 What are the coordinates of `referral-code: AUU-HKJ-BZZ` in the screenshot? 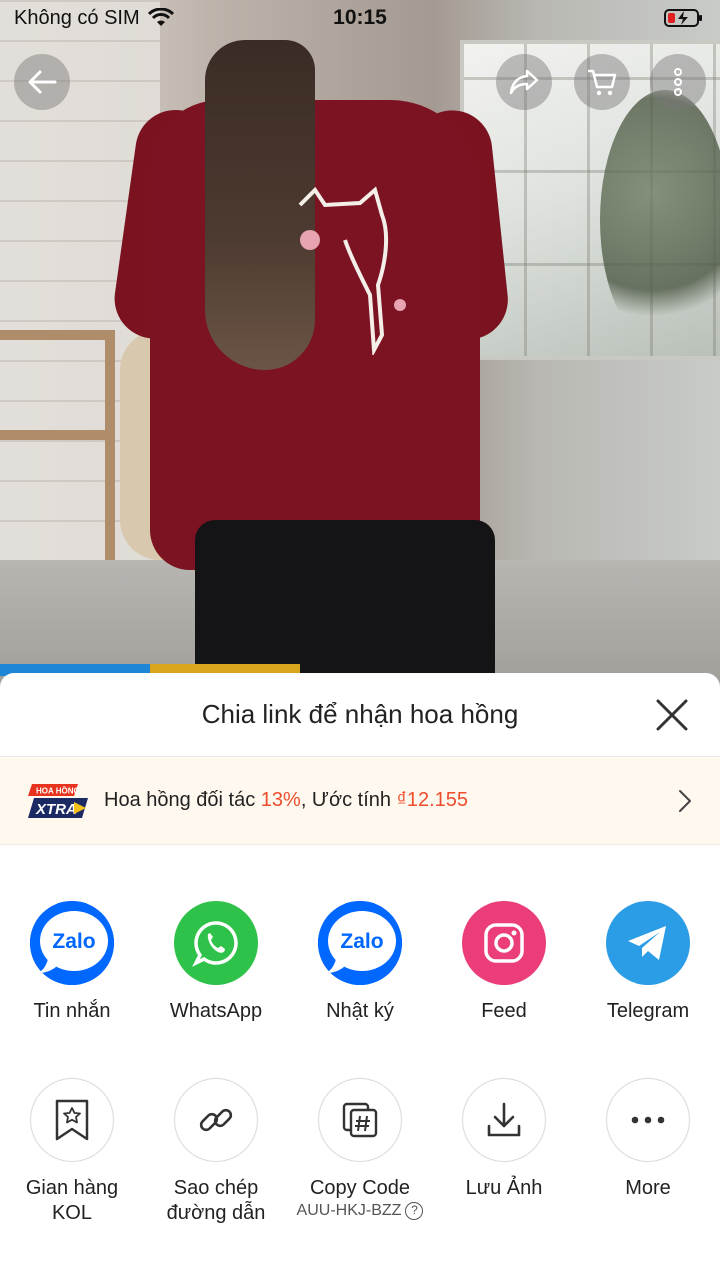 It's located at (349, 1210).